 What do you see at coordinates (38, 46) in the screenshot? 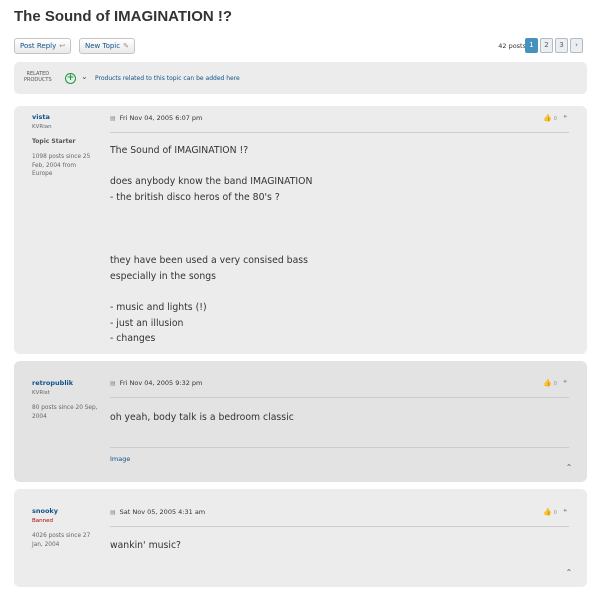
I see `post-reply-label: Post Reply` at bounding box center [38, 46].